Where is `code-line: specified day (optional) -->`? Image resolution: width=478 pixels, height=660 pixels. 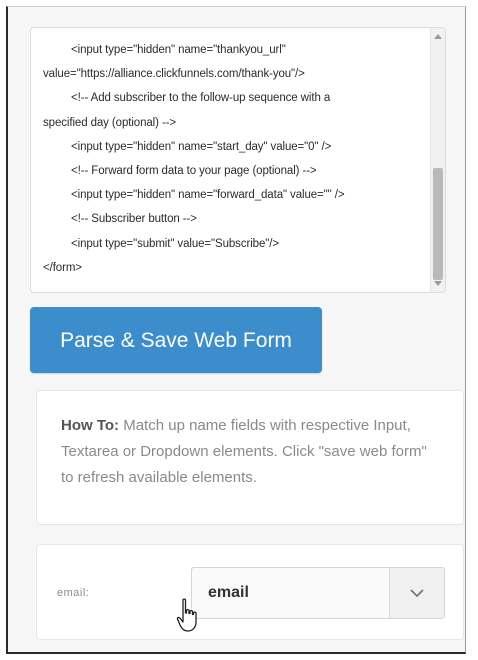
code-line: specified day (optional) --> is located at coordinates (110, 122).